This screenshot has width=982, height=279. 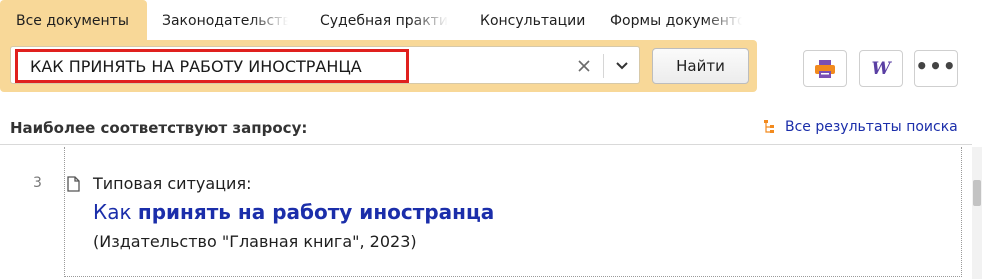 What do you see at coordinates (531, 20) in the screenshot?
I see `tab-consultations: Консультации` at bounding box center [531, 20].